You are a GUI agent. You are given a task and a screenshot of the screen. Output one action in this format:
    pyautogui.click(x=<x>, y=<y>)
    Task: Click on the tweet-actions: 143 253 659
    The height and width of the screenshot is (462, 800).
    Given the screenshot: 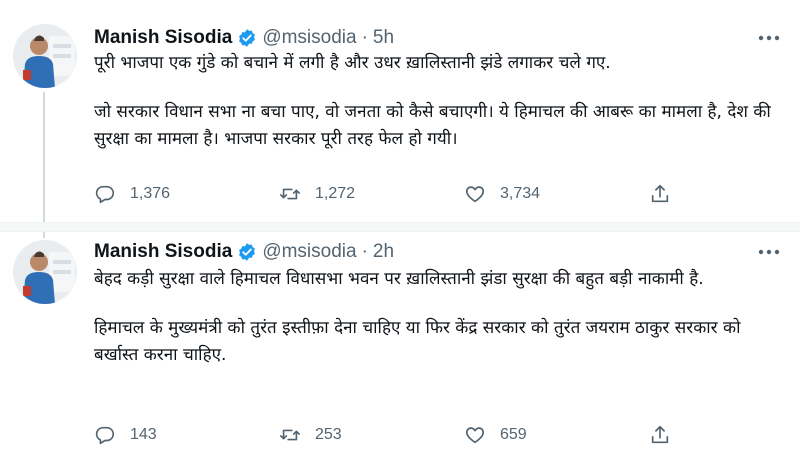 What is the action you would take?
    pyautogui.click(x=394, y=435)
    